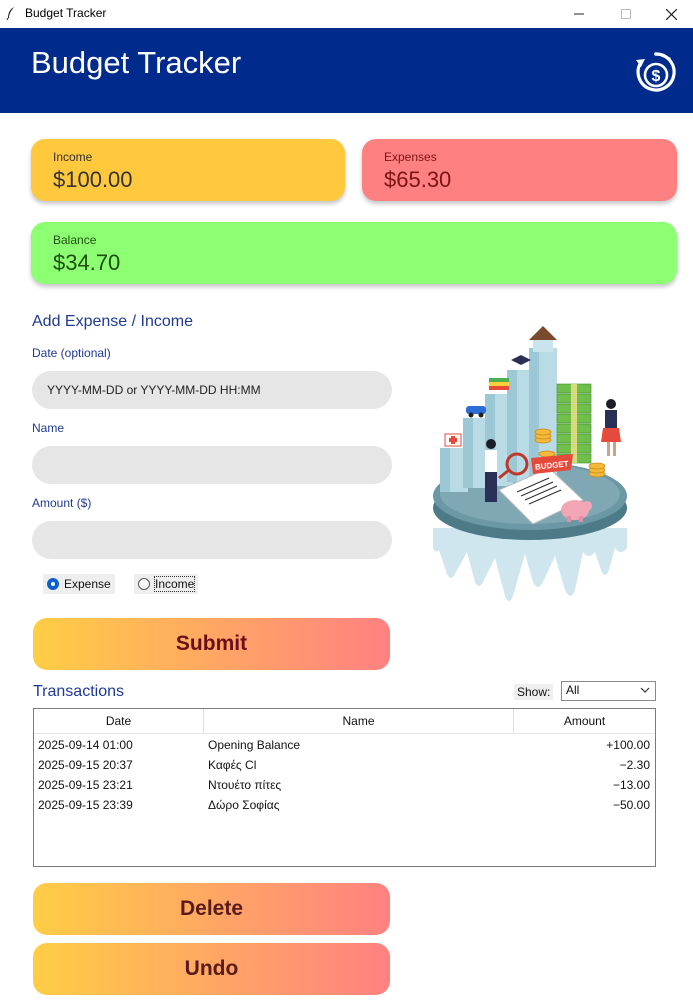 The image size is (693, 1004). I want to click on date-input, so click(212, 390).